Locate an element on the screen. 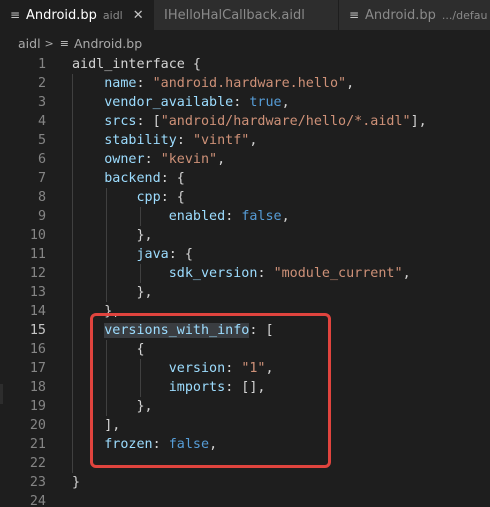 The height and width of the screenshot is (507, 490). code-token: java is located at coordinates (120, 254).